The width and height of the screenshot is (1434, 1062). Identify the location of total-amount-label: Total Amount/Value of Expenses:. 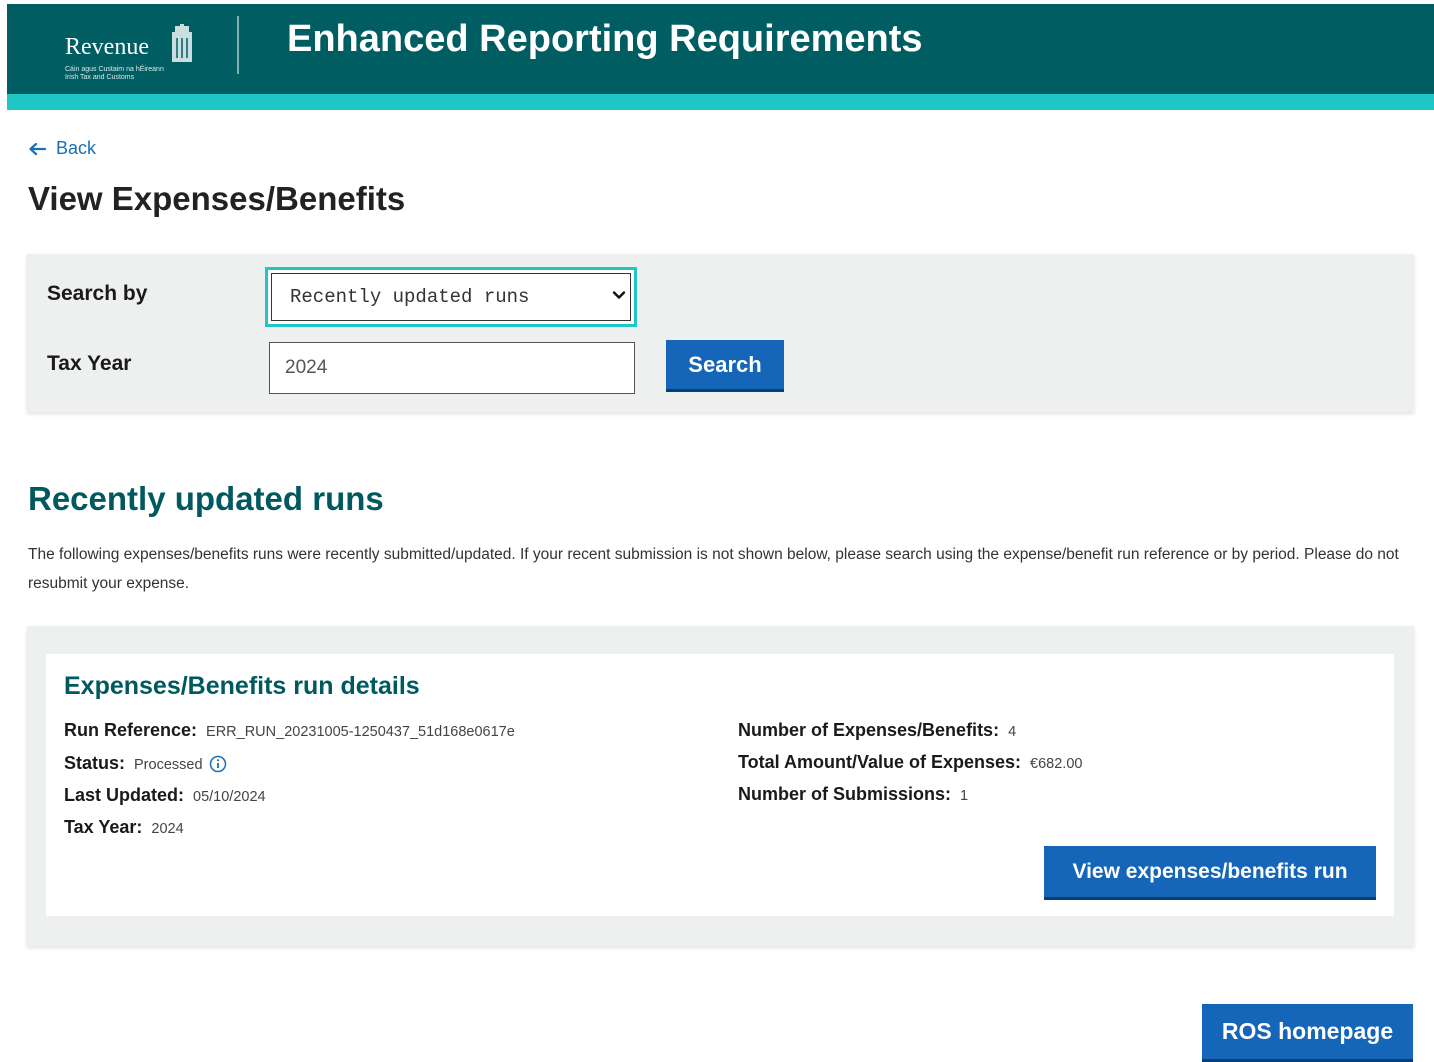
(880, 762).